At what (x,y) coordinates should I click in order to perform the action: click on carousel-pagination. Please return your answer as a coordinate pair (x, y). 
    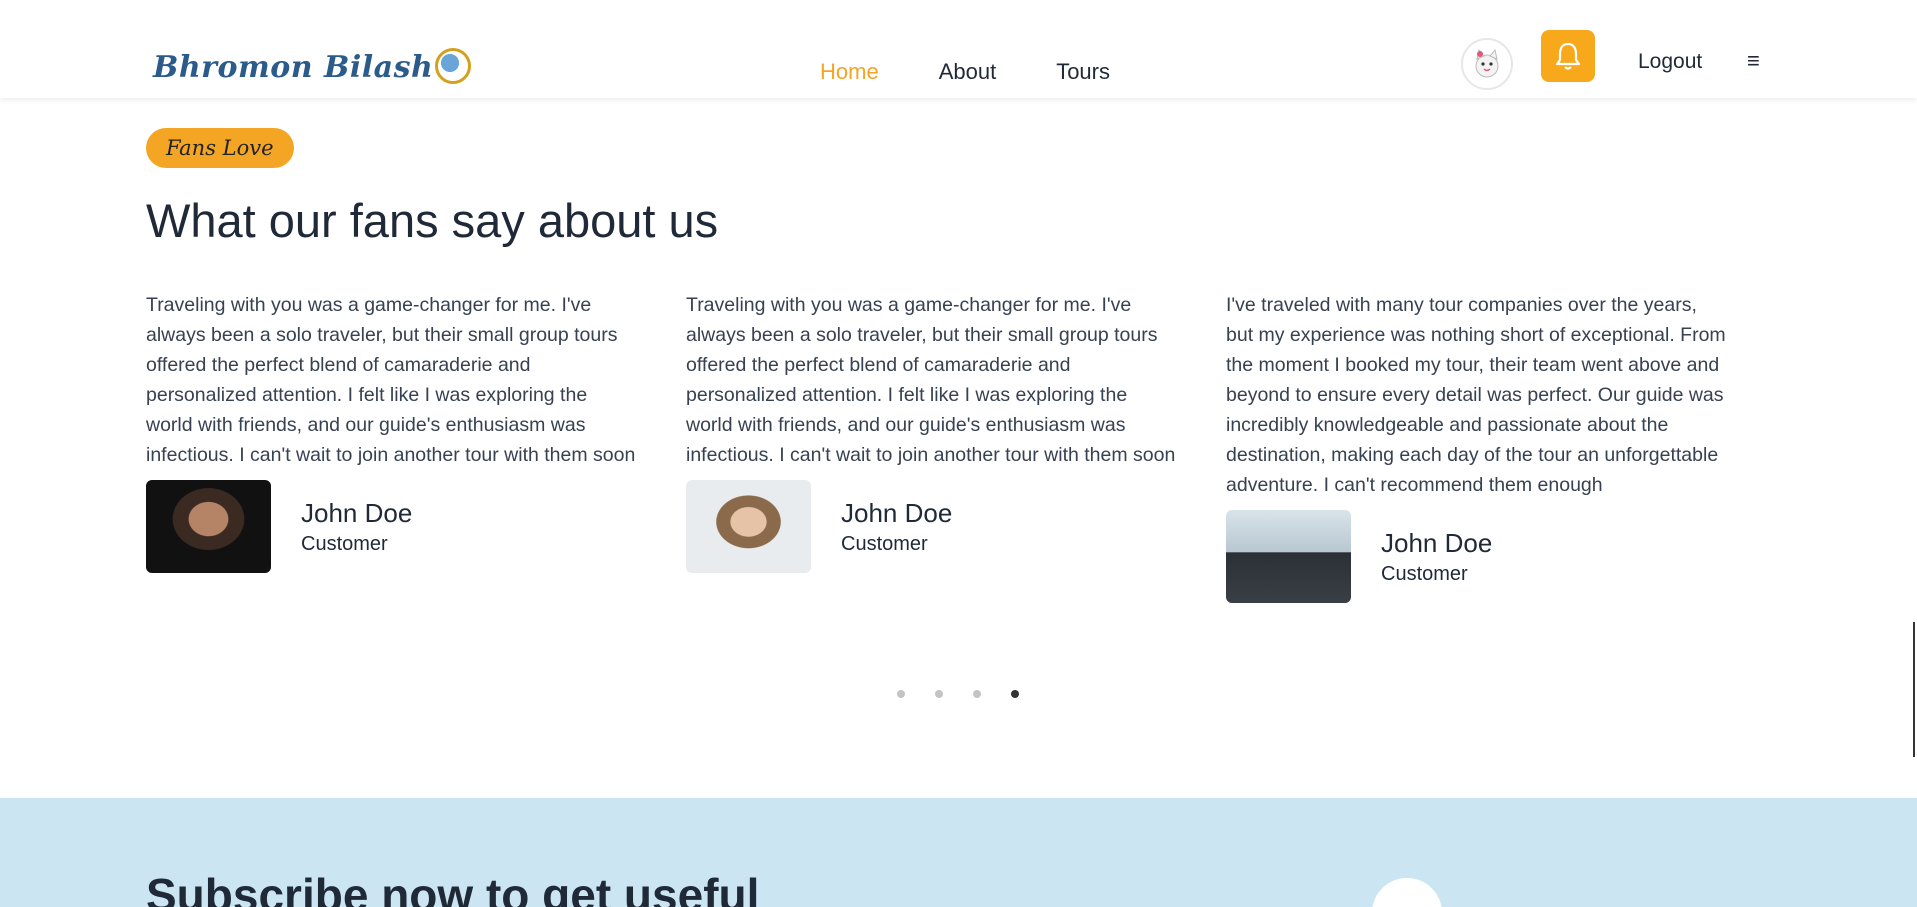
    Looking at the image, I should click on (958, 694).